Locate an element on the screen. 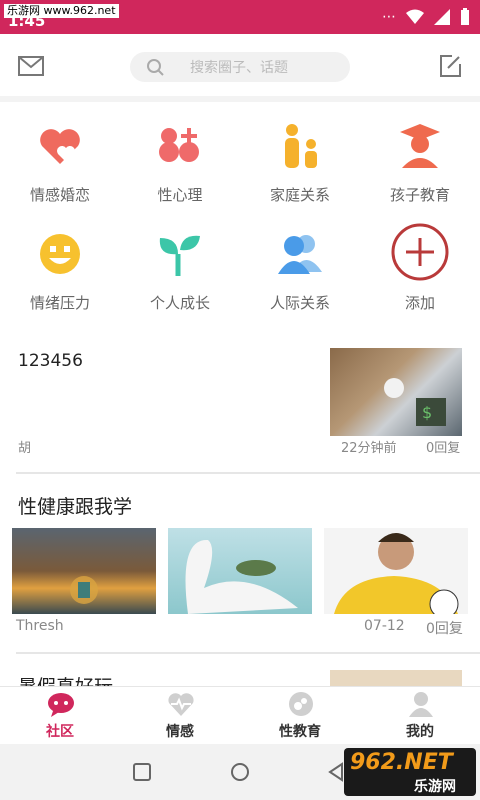 Image resolution: width=480 pixels, height=800 pixels. category-relations: 人际关系 is located at coordinates (300, 261).